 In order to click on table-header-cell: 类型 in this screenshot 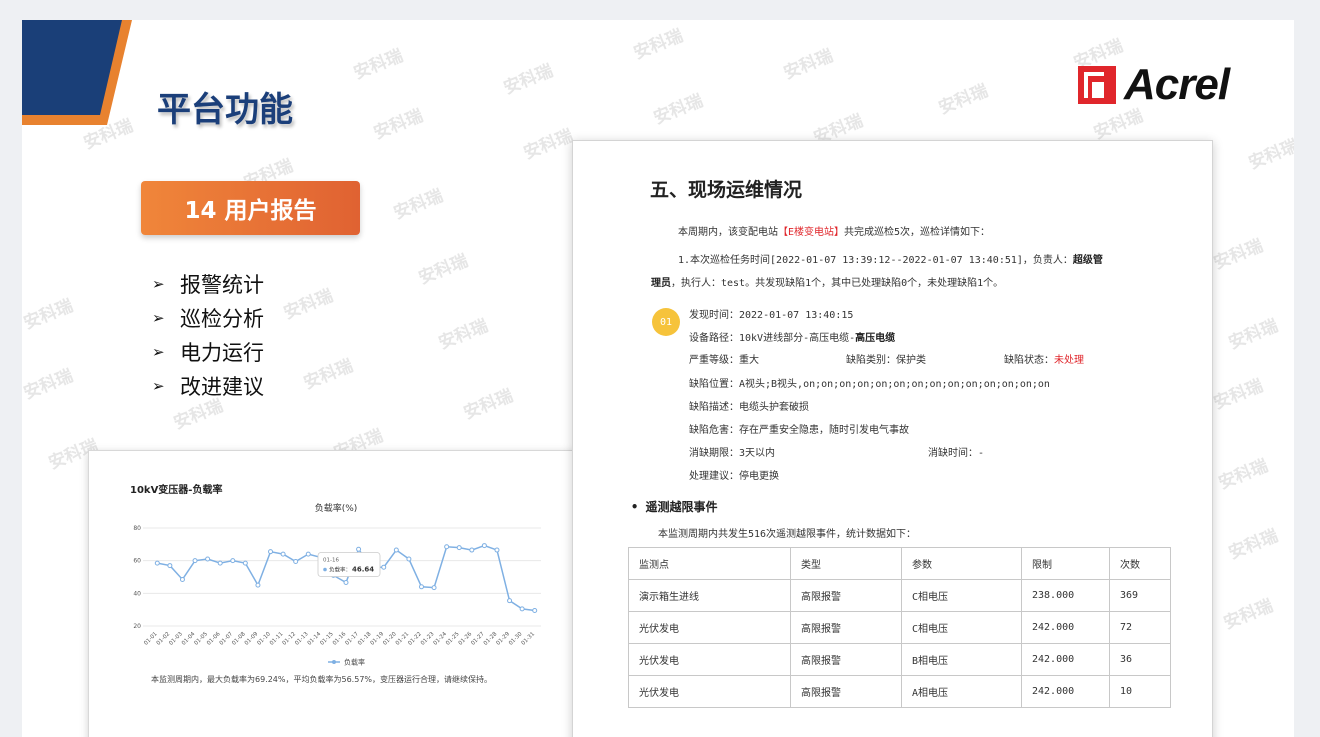, I will do `click(846, 563)`.